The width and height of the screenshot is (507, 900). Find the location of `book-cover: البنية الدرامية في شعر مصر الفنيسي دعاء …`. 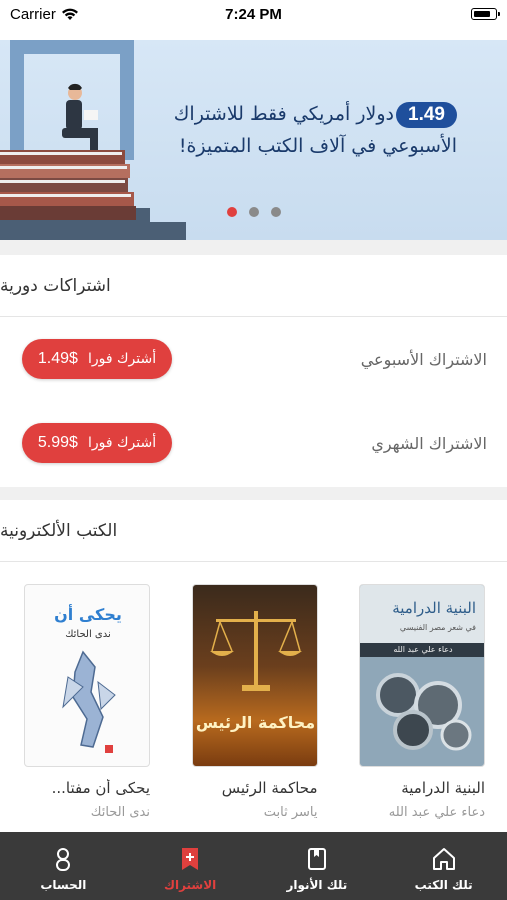

book-cover: البنية الدرامية في شعر مصر الفنيسي دعاء … is located at coordinates (422, 675).